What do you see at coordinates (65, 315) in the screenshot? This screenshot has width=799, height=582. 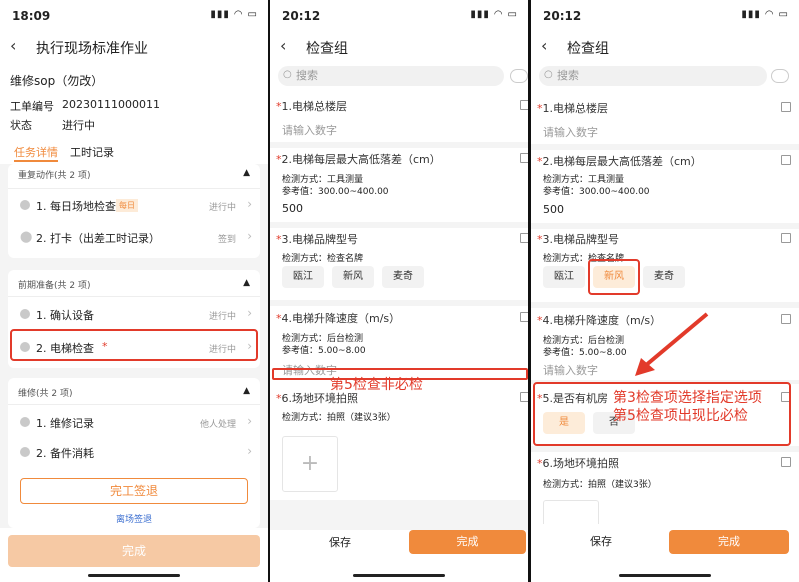 I see `item-label: 1. 确认设备` at bounding box center [65, 315].